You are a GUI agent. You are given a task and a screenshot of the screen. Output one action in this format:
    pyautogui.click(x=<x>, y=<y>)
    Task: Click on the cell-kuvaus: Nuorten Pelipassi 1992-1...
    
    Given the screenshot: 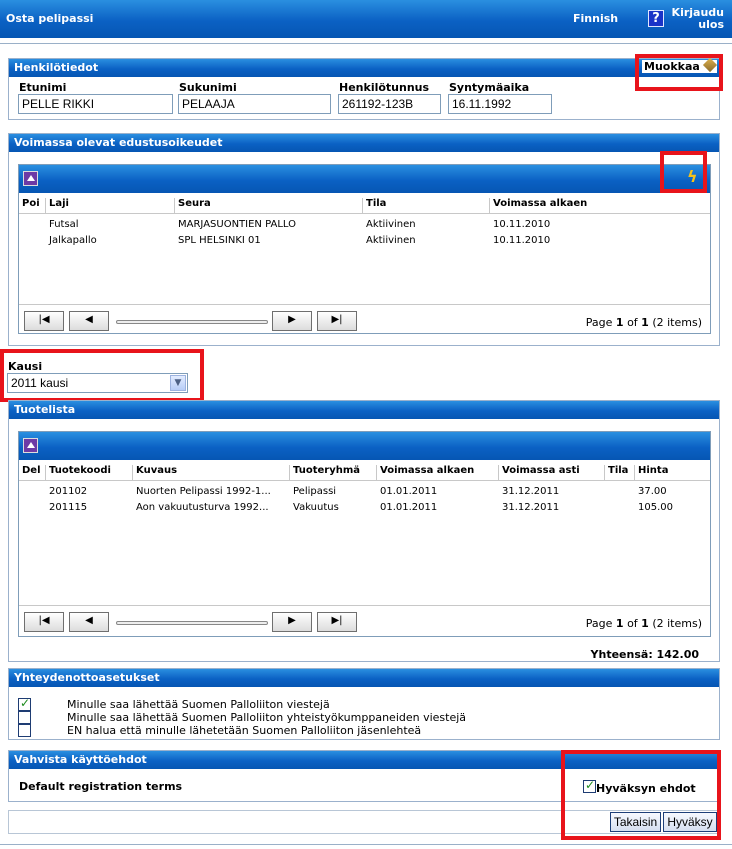 What is the action you would take?
    pyautogui.click(x=203, y=491)
    